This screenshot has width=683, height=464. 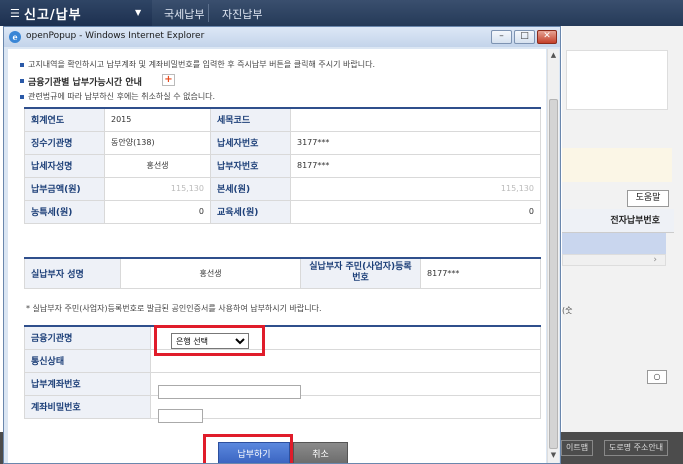 I want to click on payment-amount-value: 115,130, so click(x=157, y=188).